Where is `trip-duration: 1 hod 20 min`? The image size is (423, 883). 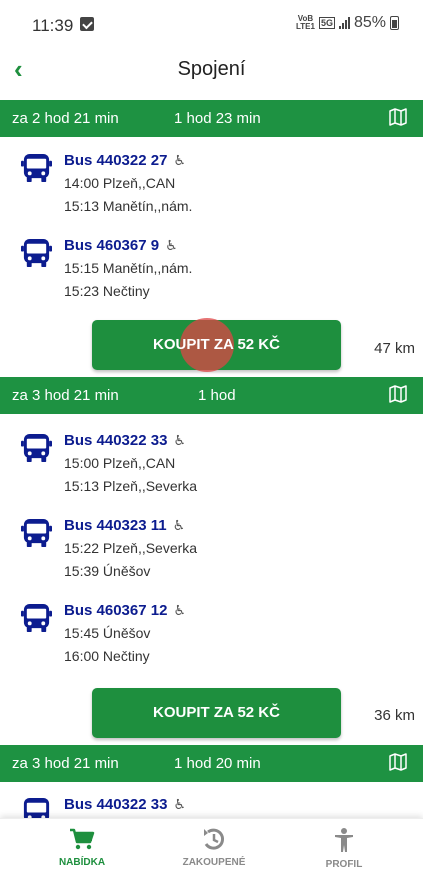
trip-duration: 1 hod 20 min is located at coordinates (217, 763).